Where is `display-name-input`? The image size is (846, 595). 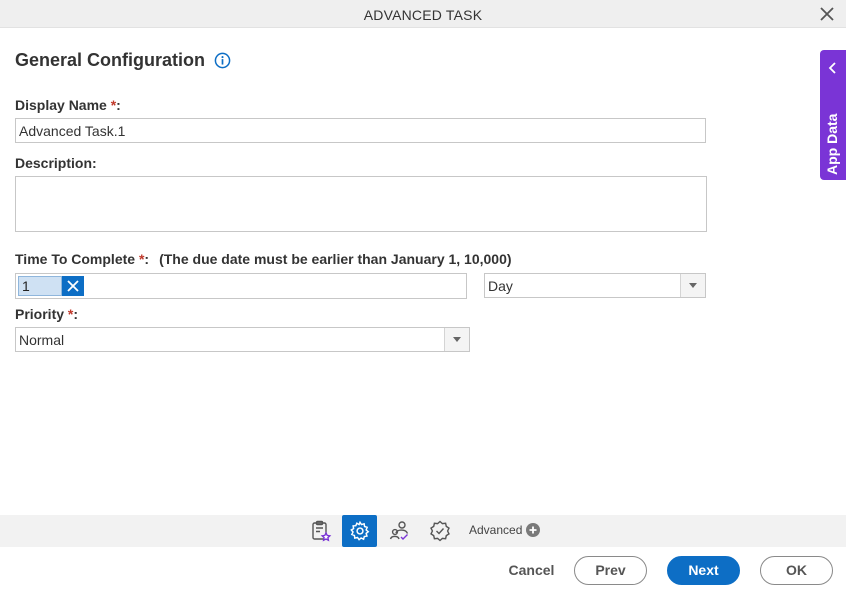
display-name-input is located at coordinates (360, 130).